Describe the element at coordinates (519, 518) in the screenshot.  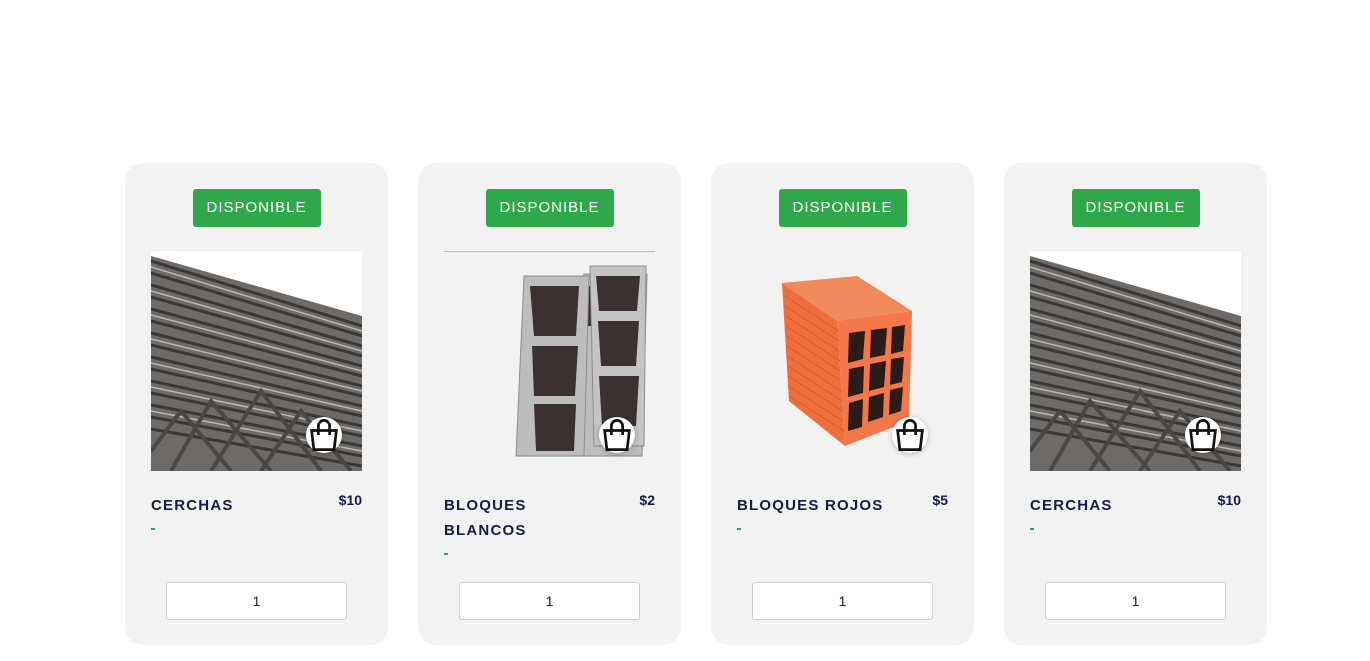
I see `product-title: BLOQUES BLANCOS` at that location.